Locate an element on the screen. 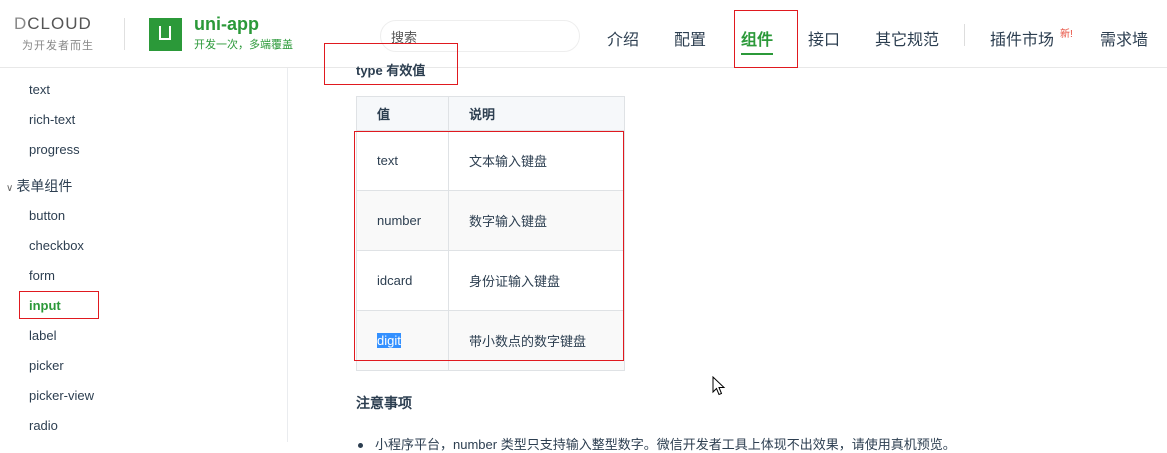 The image size is (1167, 453). sidebar-item-rich-text: rich-text is located at coordinates (52, 119).